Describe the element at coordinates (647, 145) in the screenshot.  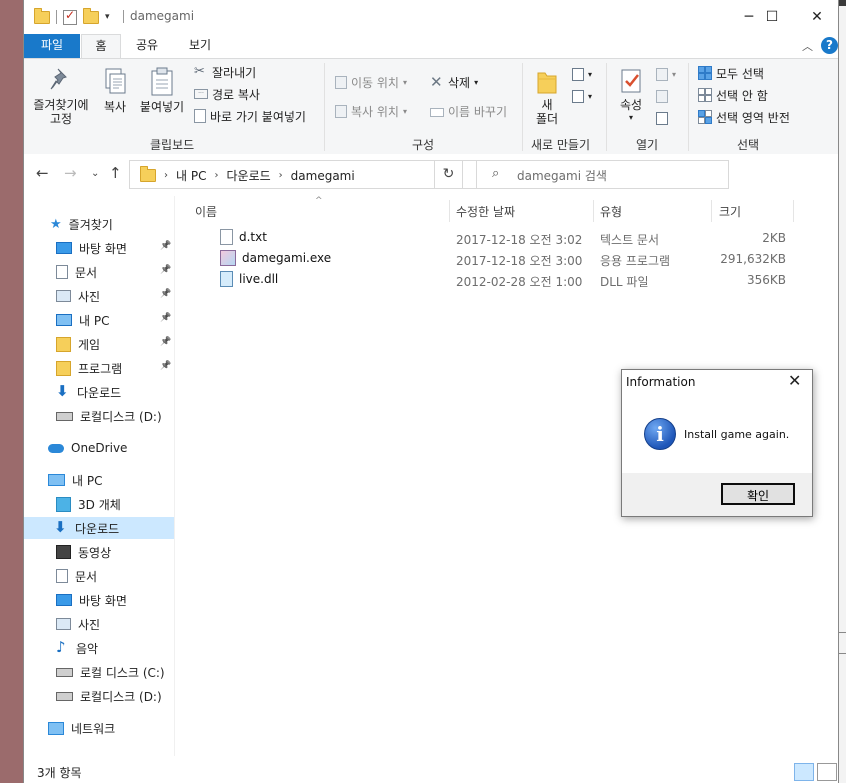
I see `open-group-label: 열기` at that location.